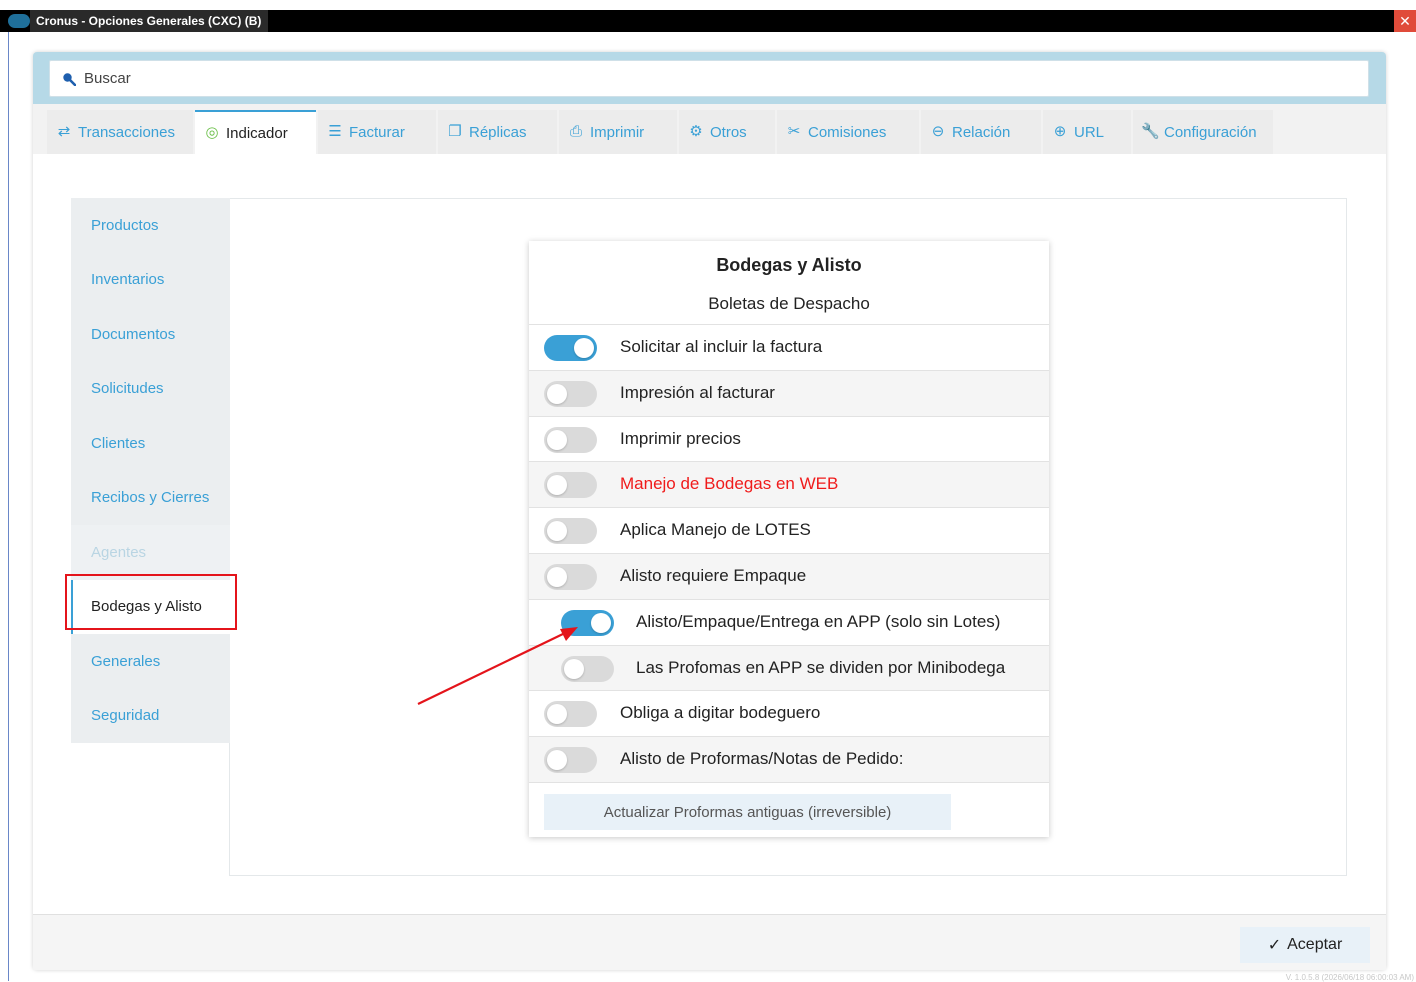 Image resolution: width=1416 pixels, height=982 pixels. What do you see at coordinates (150, 225) in the screenshot?
I see `sidebar-item-0: Productos` at bounding box center [150, 225].